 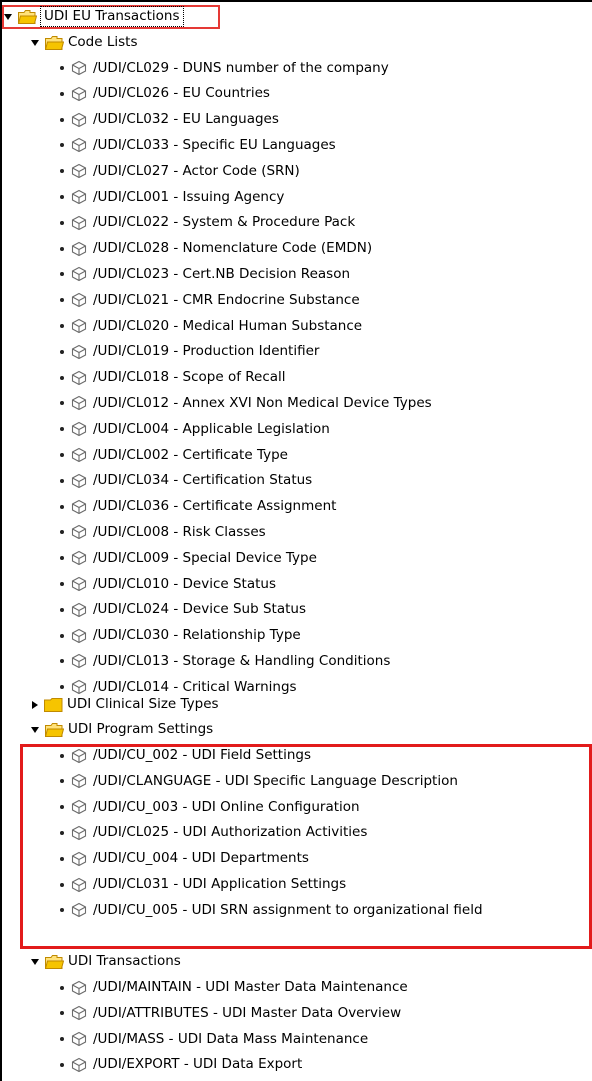 I want to click on tree-item-label: /UDI/CL034 - Certification Status, so click(x=203, y=480).